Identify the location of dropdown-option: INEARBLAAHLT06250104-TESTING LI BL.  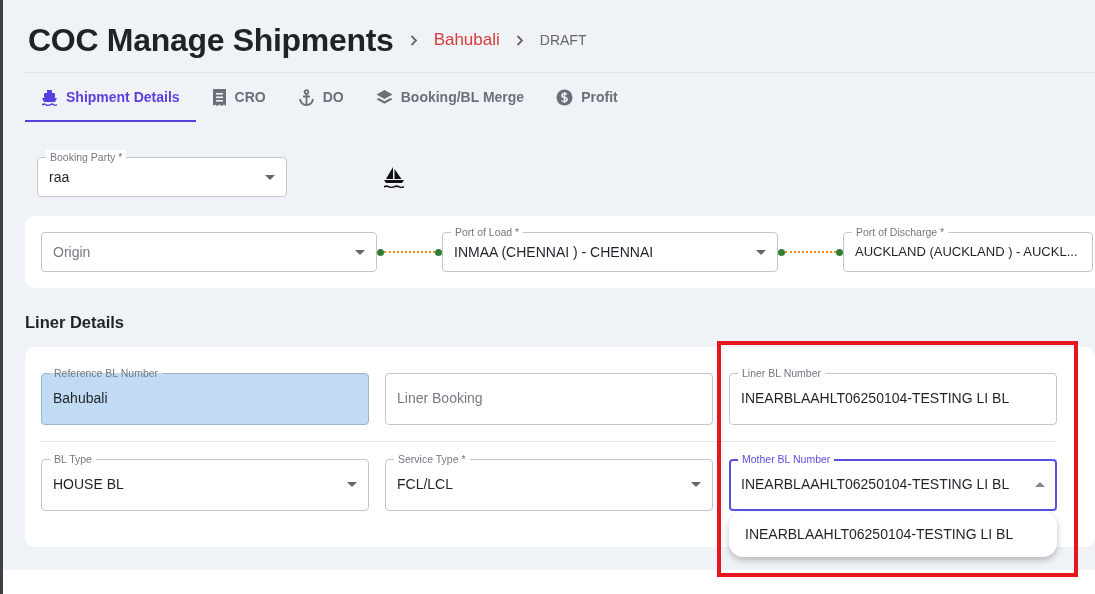
(893, 534).